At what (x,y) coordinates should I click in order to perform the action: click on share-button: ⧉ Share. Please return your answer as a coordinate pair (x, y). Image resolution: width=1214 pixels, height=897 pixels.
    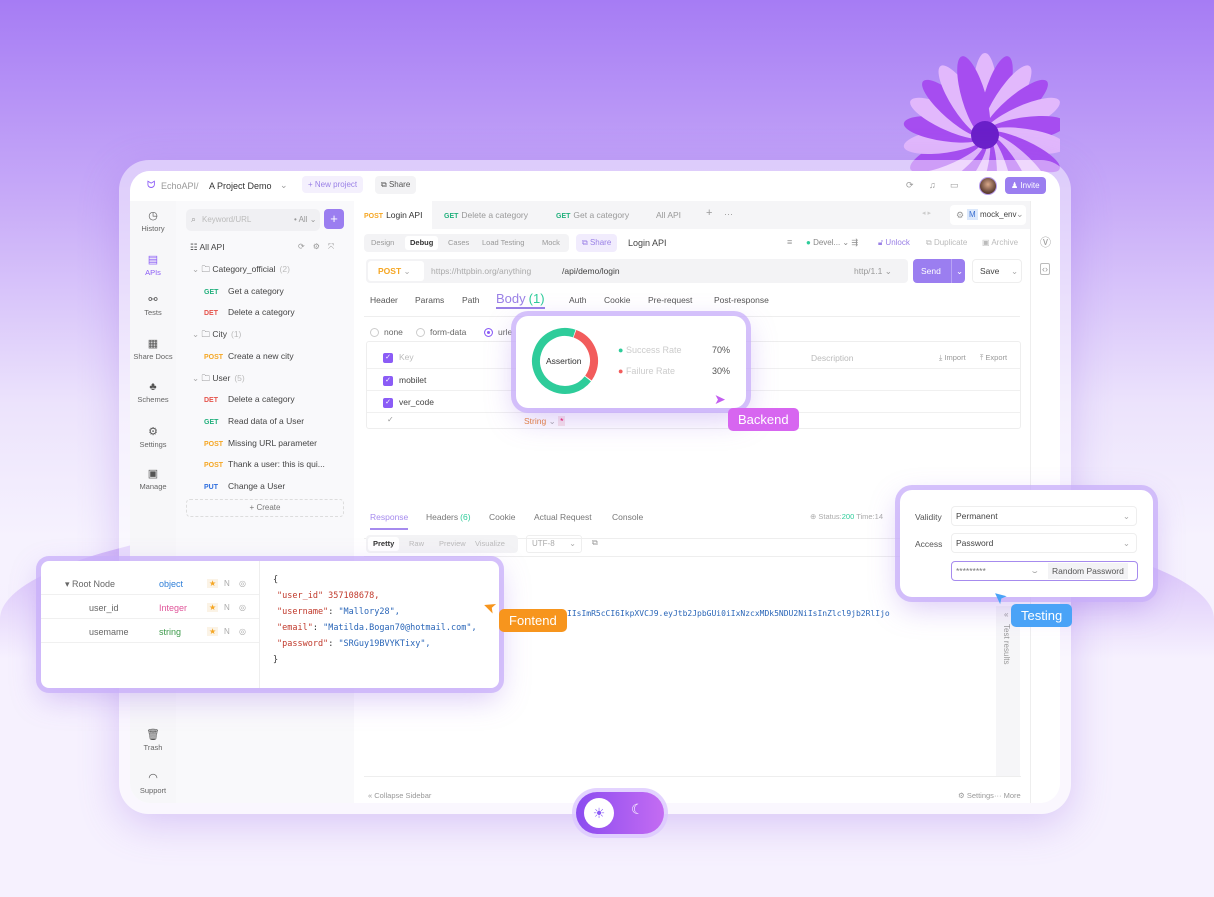
    Looking at the image, I should click on (396, 185).